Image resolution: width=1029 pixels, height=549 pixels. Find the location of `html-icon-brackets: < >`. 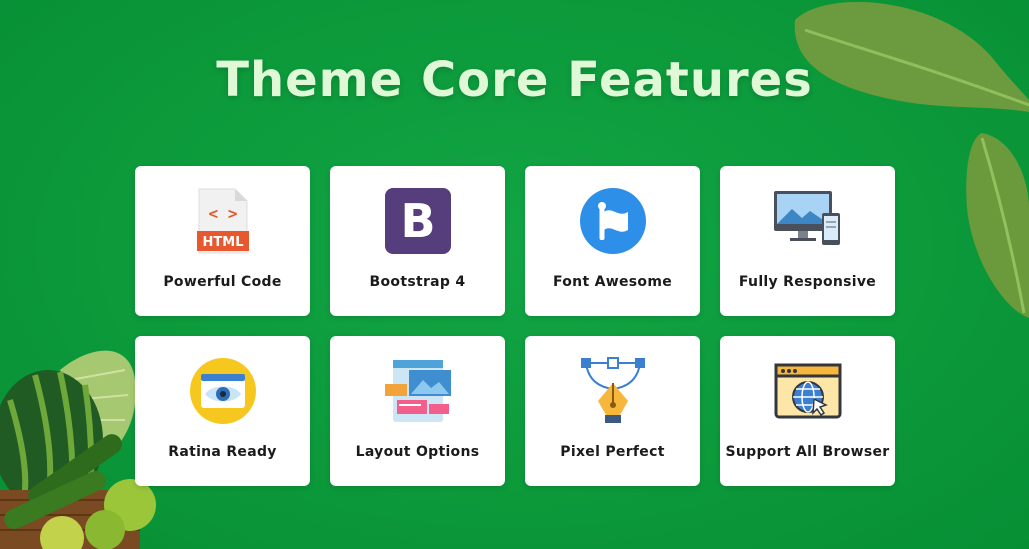

html-icon-brackets: < > is located at coordinates (222, 213).